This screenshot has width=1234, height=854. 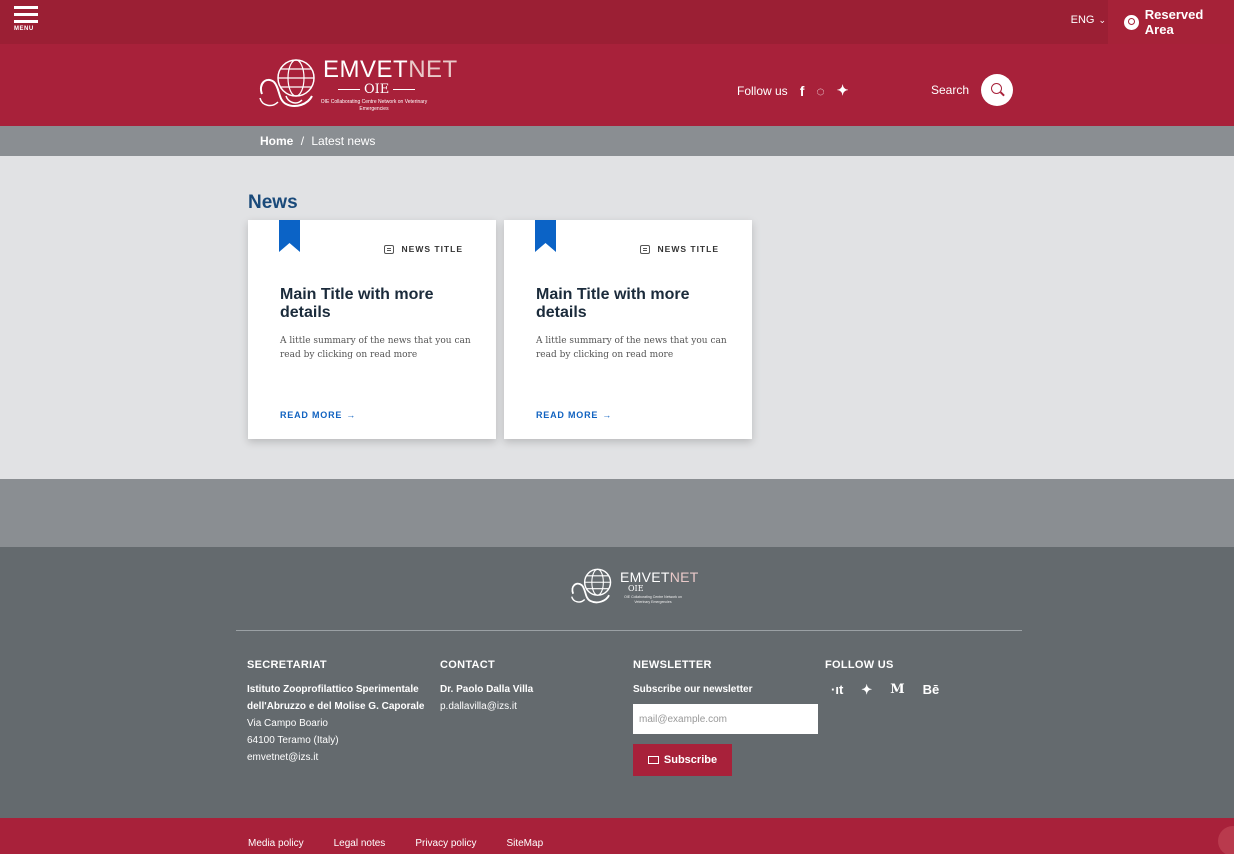 I want to click on menu-button: MENU, so click(x=29, y=22).